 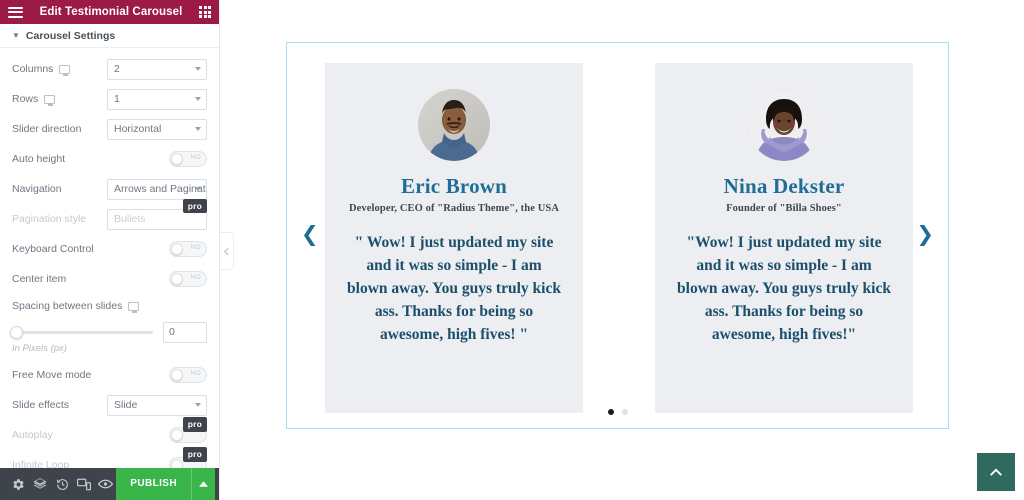 I want to click on rows-select: 1, so click(x=157, y=99).